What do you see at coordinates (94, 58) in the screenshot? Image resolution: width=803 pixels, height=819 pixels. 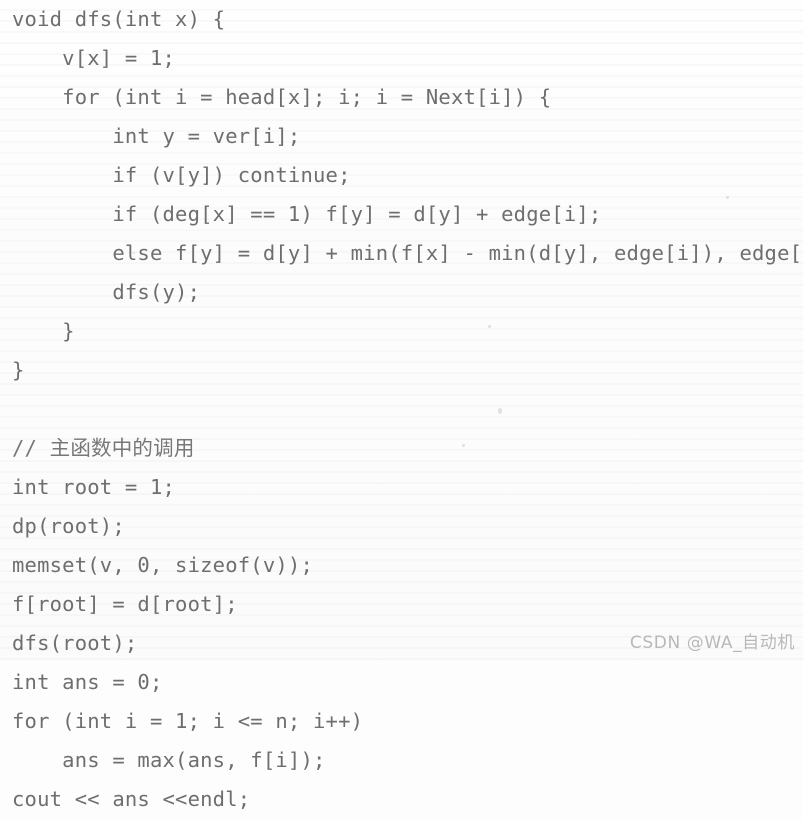 I see `code-line: v[x] = 1;` at bounding box center [94, 58].